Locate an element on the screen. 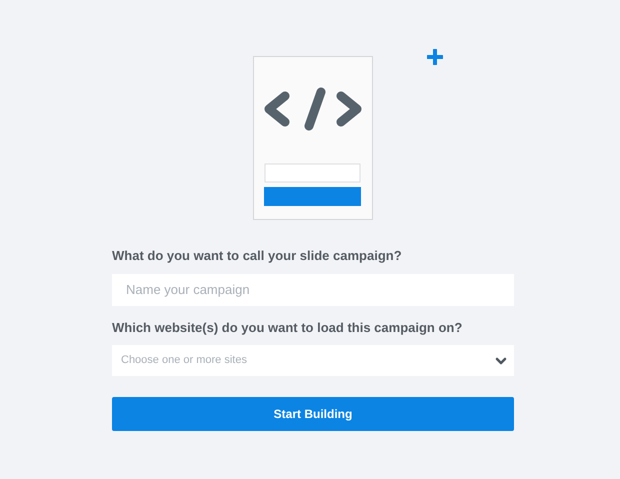  select-placeholder: Choose one or more sites is located at coordinates (184, 360).